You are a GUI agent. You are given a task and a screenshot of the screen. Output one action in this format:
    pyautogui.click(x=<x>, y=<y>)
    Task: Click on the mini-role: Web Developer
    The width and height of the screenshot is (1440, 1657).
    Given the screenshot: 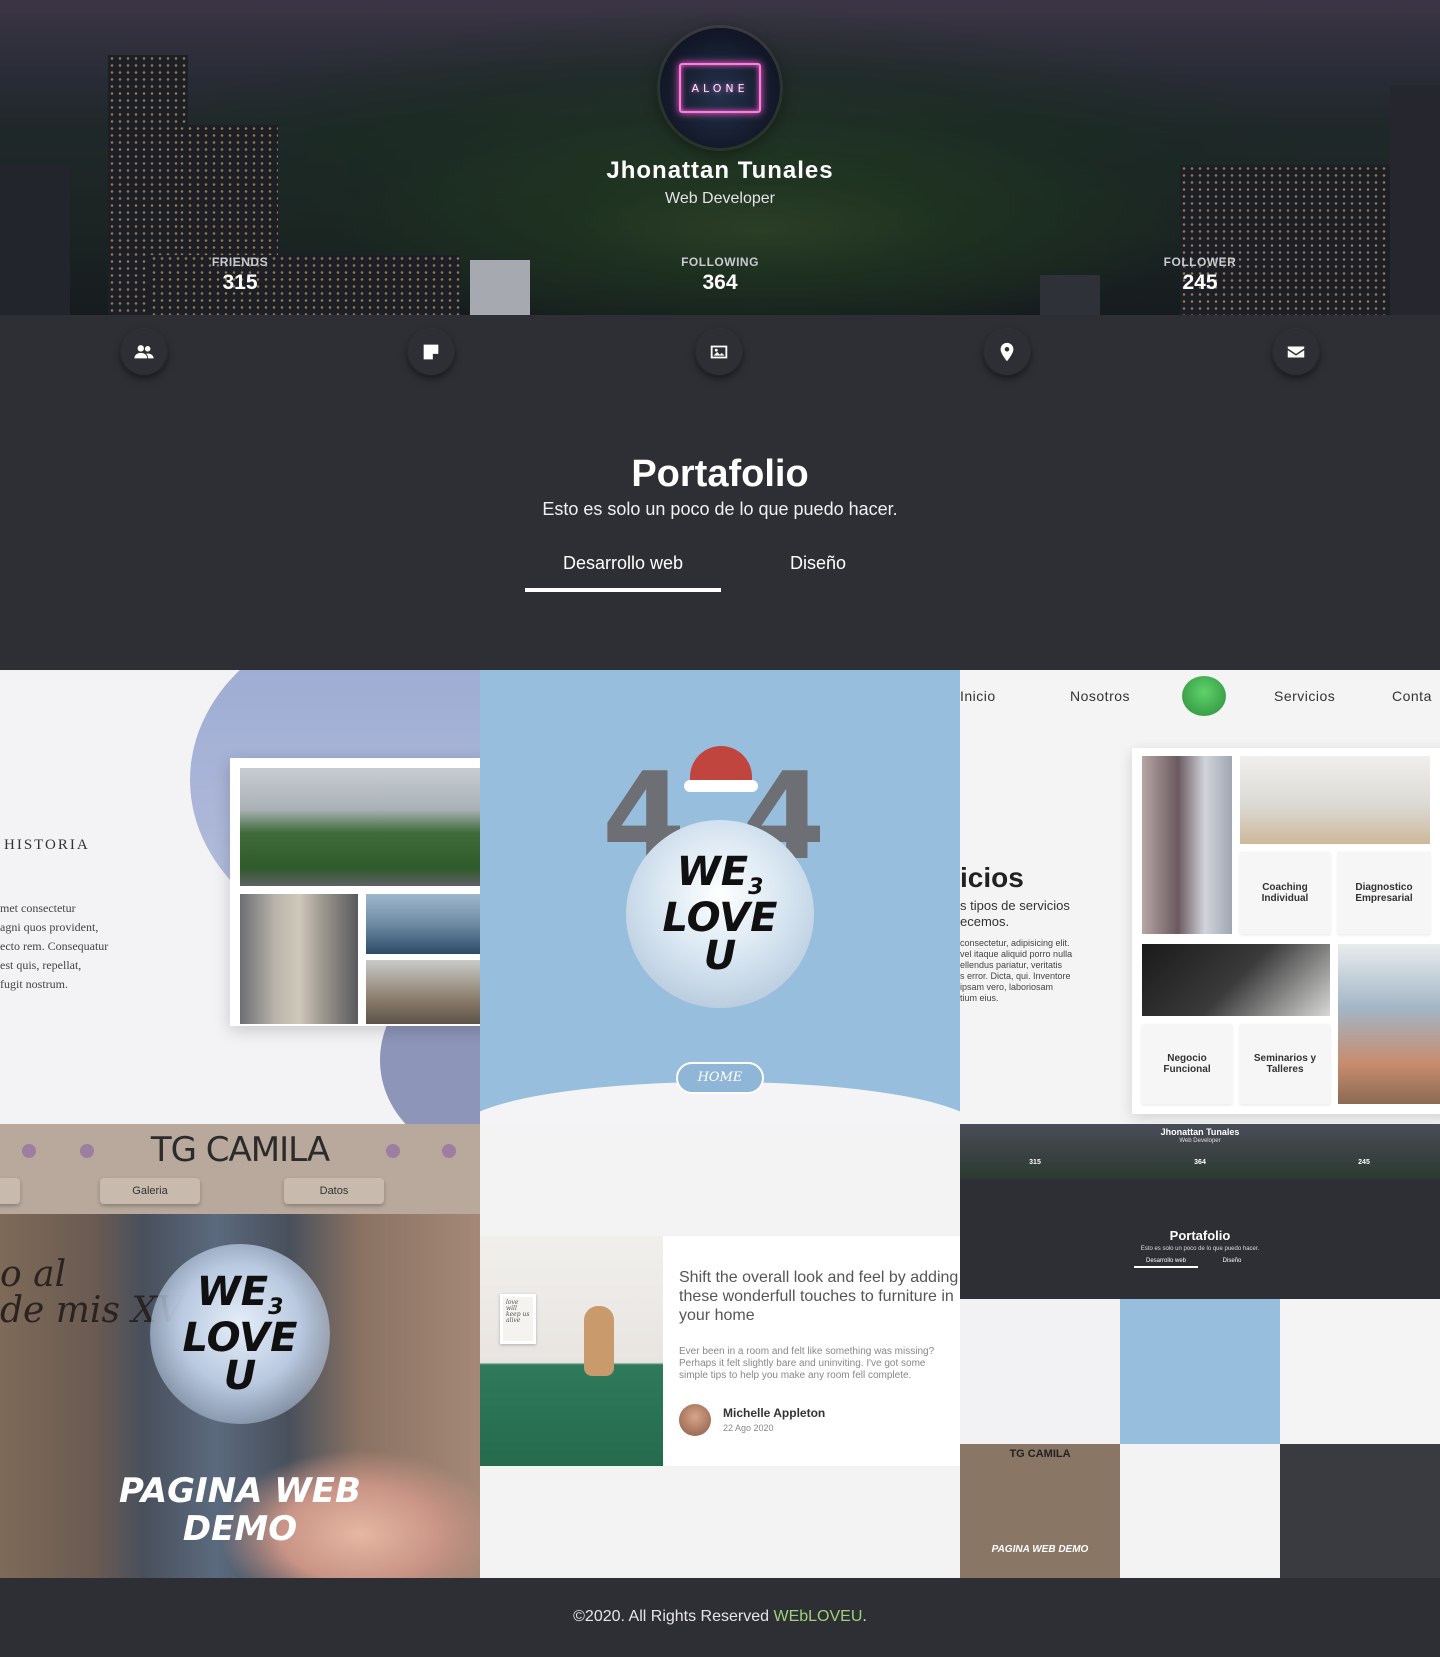 What is the action you would take?
    pyautogui.click(x=1200, y=1141)
    